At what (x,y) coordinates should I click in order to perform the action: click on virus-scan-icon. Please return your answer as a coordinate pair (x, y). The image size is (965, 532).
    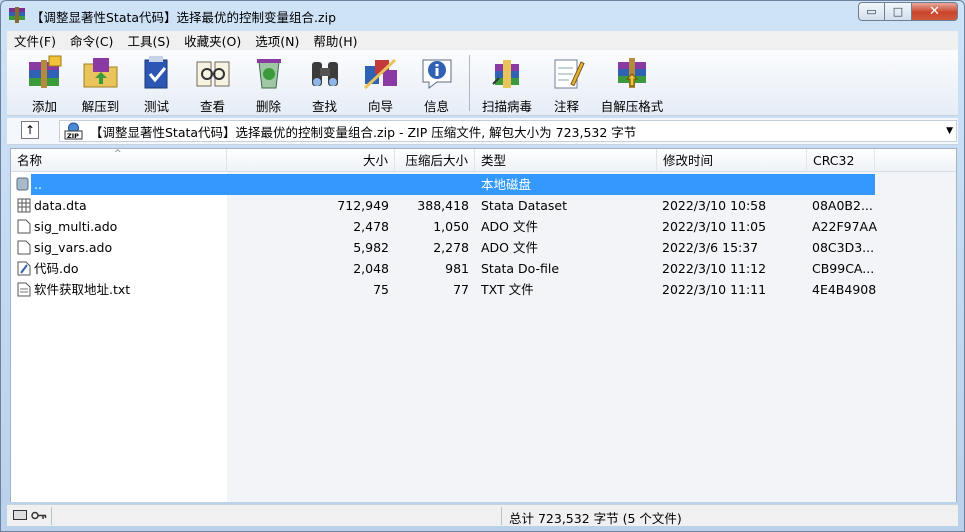
    Looking at the image, I should click on (505, 74).